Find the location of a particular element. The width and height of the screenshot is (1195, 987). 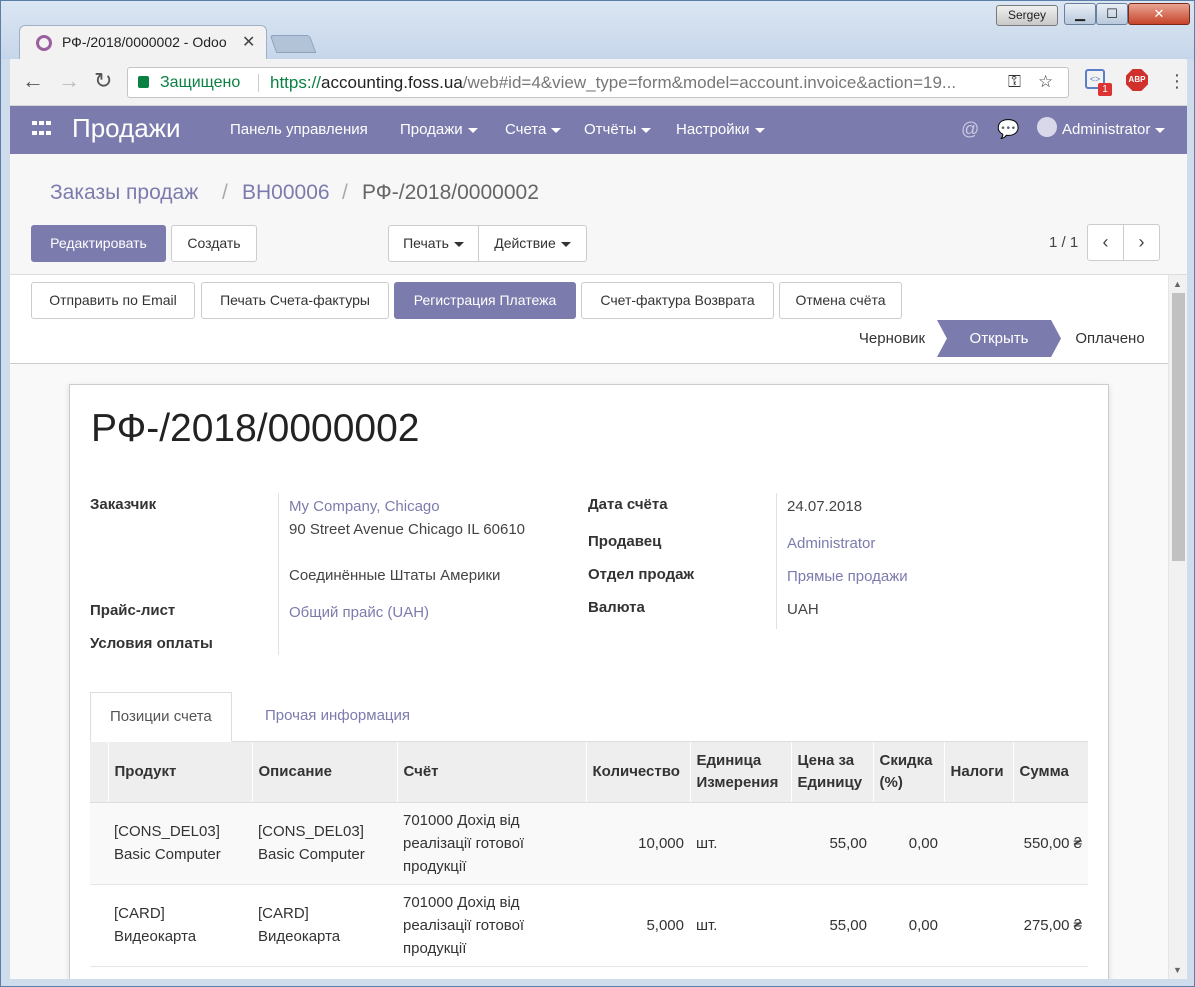

menu-invoices-label: Счета is located at coordinates (526, 129).